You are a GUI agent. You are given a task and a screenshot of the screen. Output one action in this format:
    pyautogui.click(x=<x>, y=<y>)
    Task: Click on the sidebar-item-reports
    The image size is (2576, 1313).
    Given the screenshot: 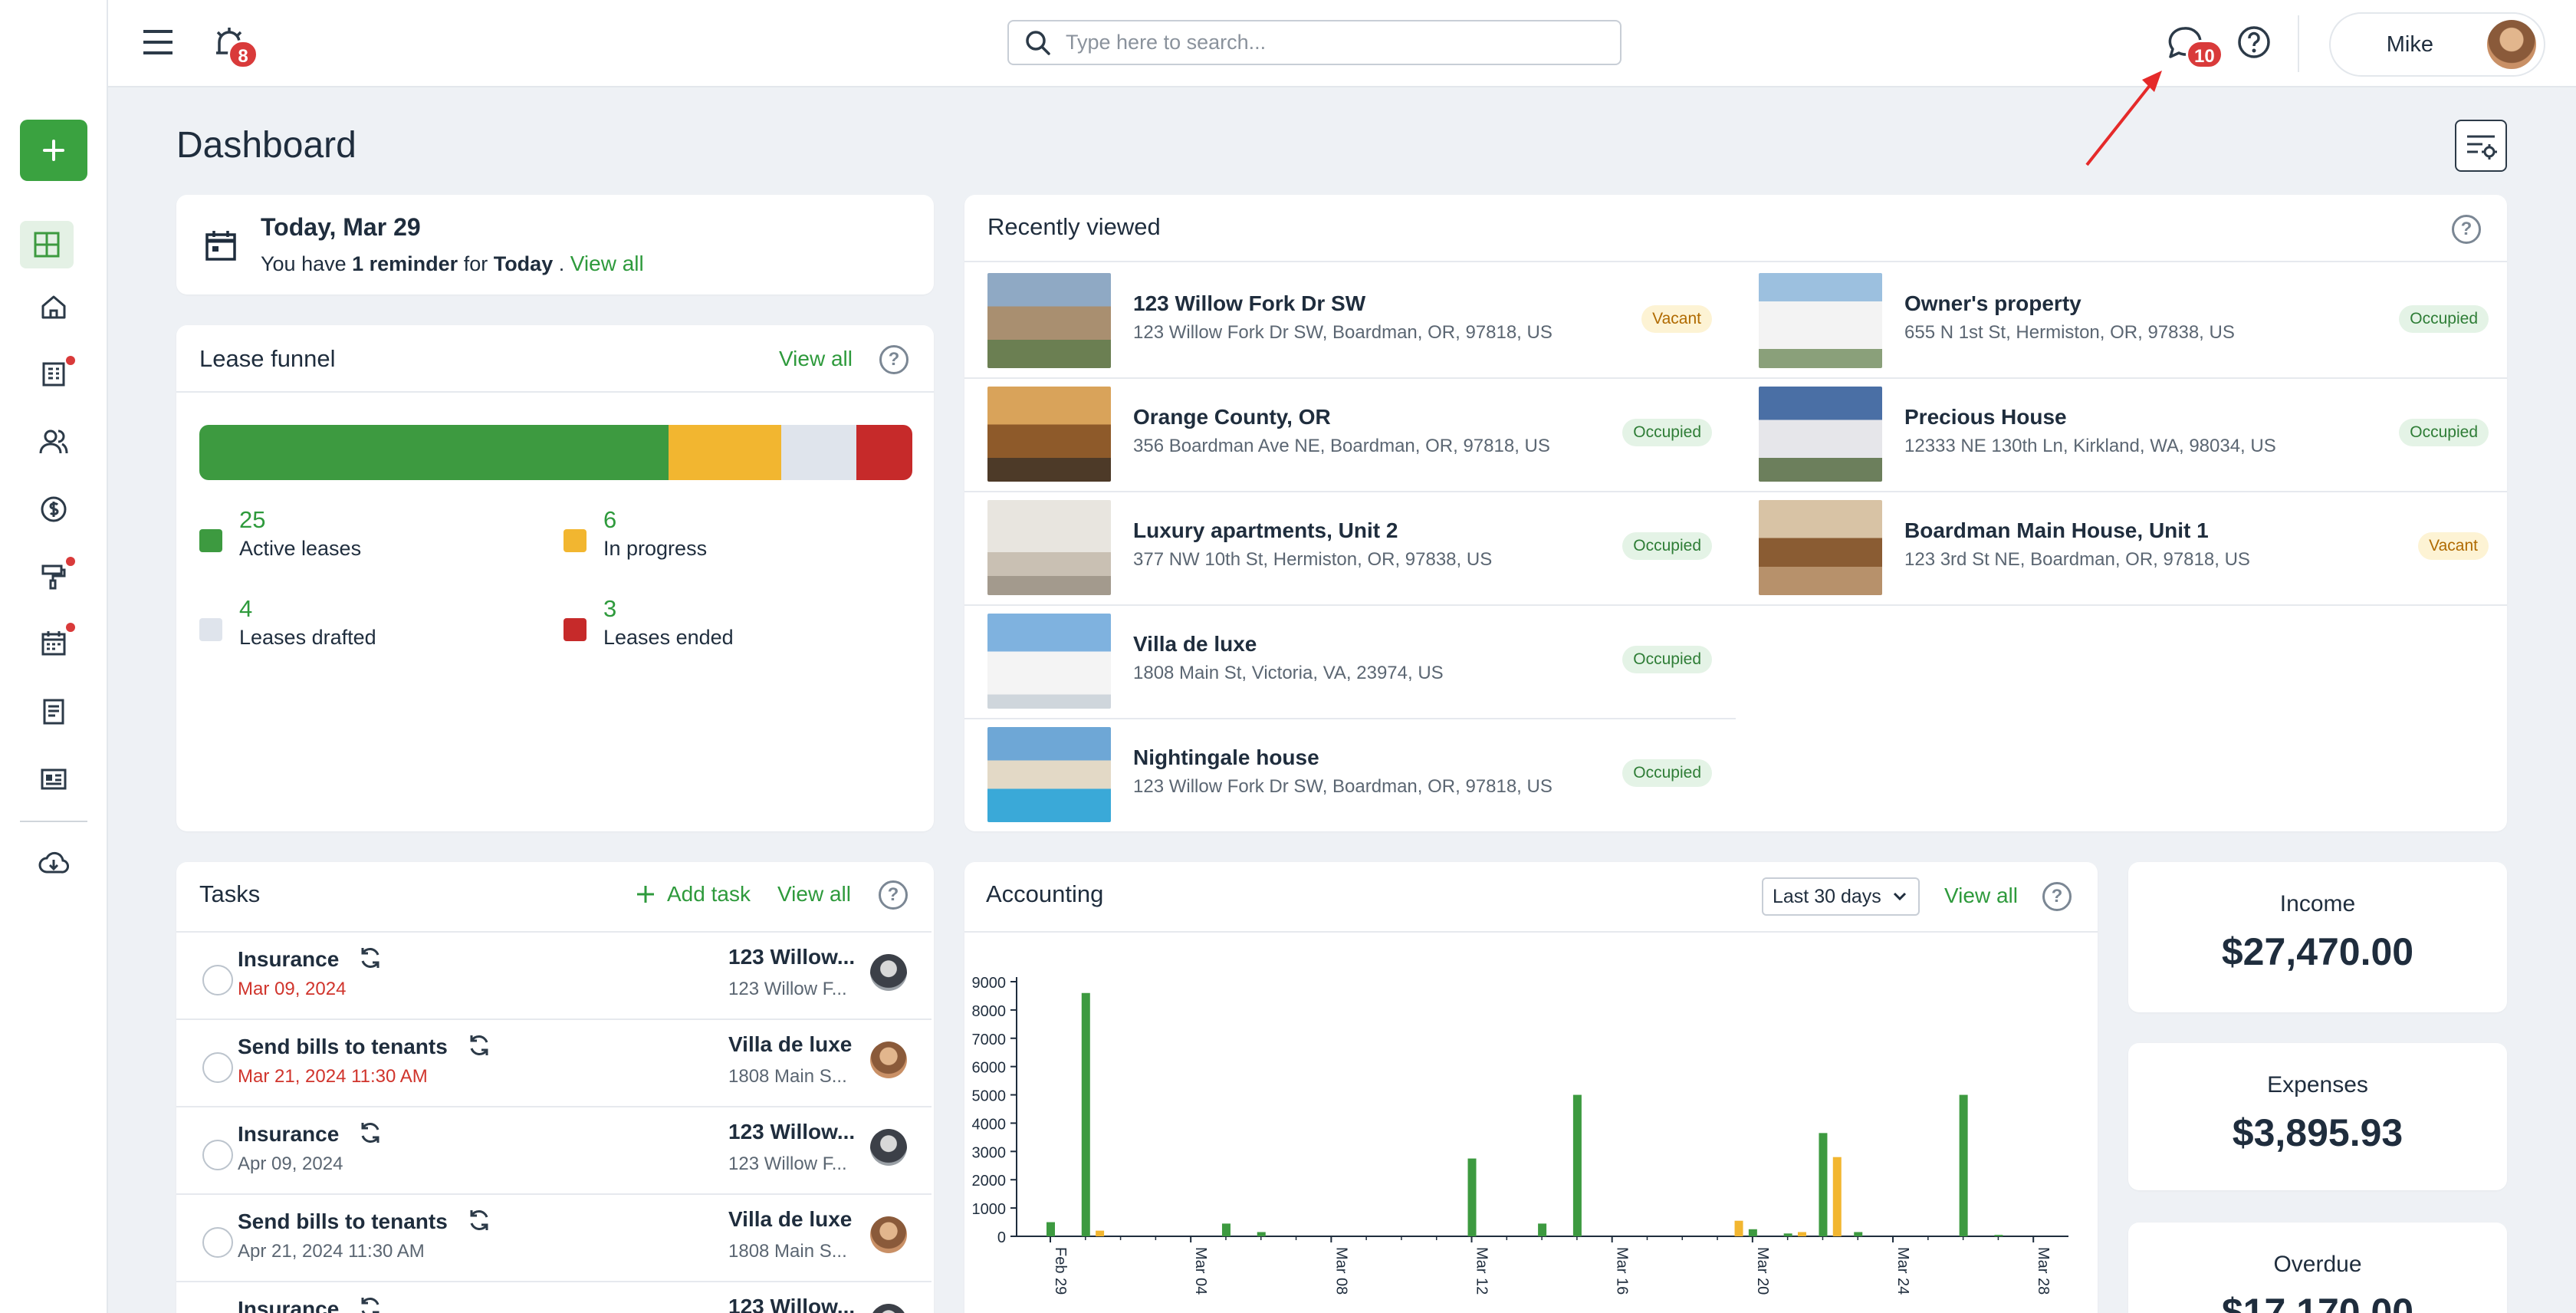 What is the action you would take?
    pyautogui.click(x=54, y=712)
    